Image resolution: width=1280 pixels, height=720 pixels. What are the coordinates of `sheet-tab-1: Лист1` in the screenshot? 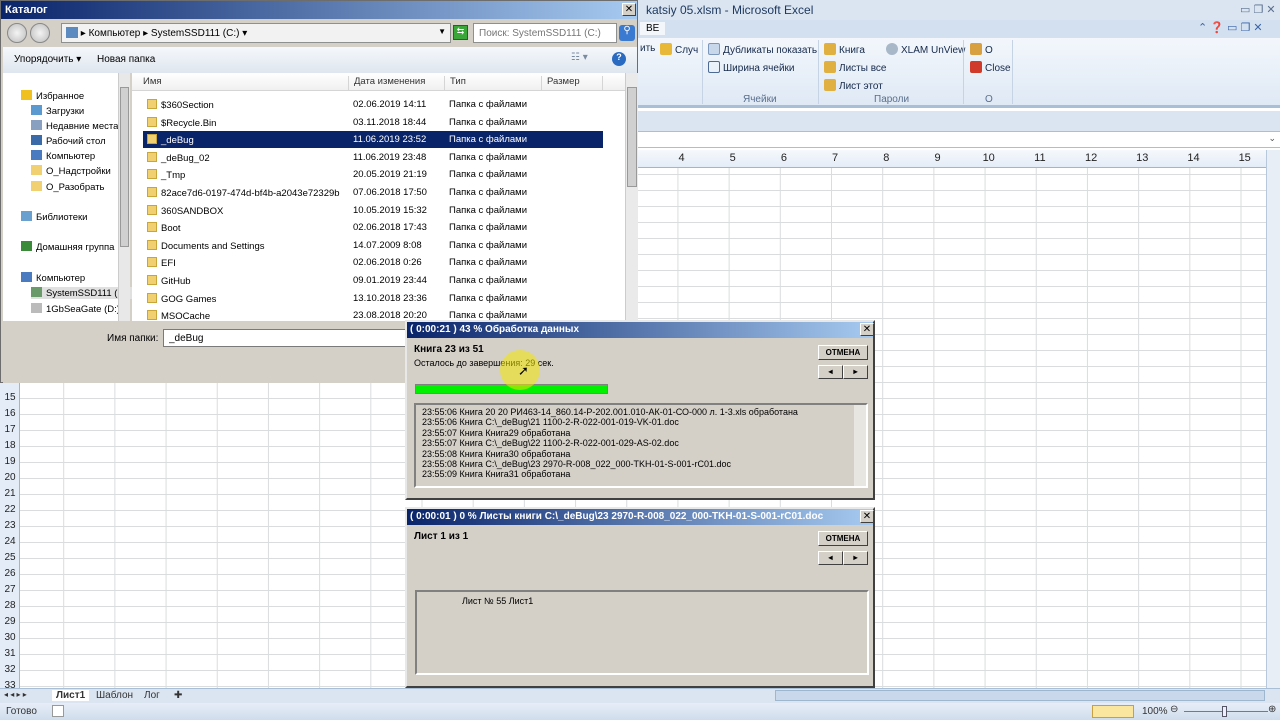 It's located at (71, 695).